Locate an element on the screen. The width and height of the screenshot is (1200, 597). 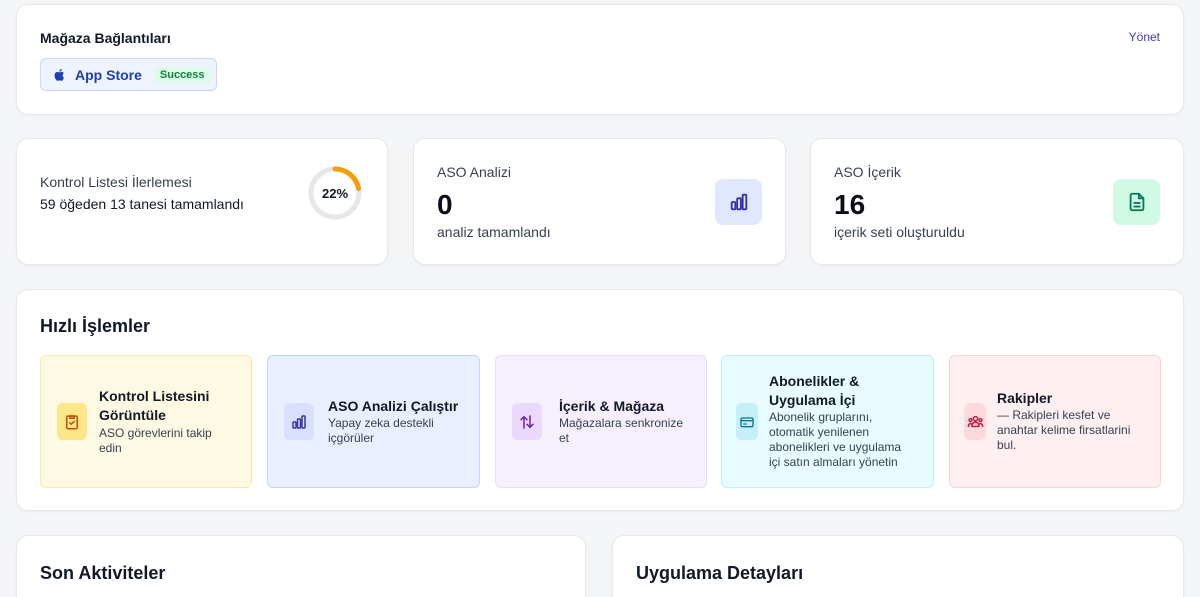
action-description: Yapay zeka destekli içgörüler is located at coordinates (381, 430).